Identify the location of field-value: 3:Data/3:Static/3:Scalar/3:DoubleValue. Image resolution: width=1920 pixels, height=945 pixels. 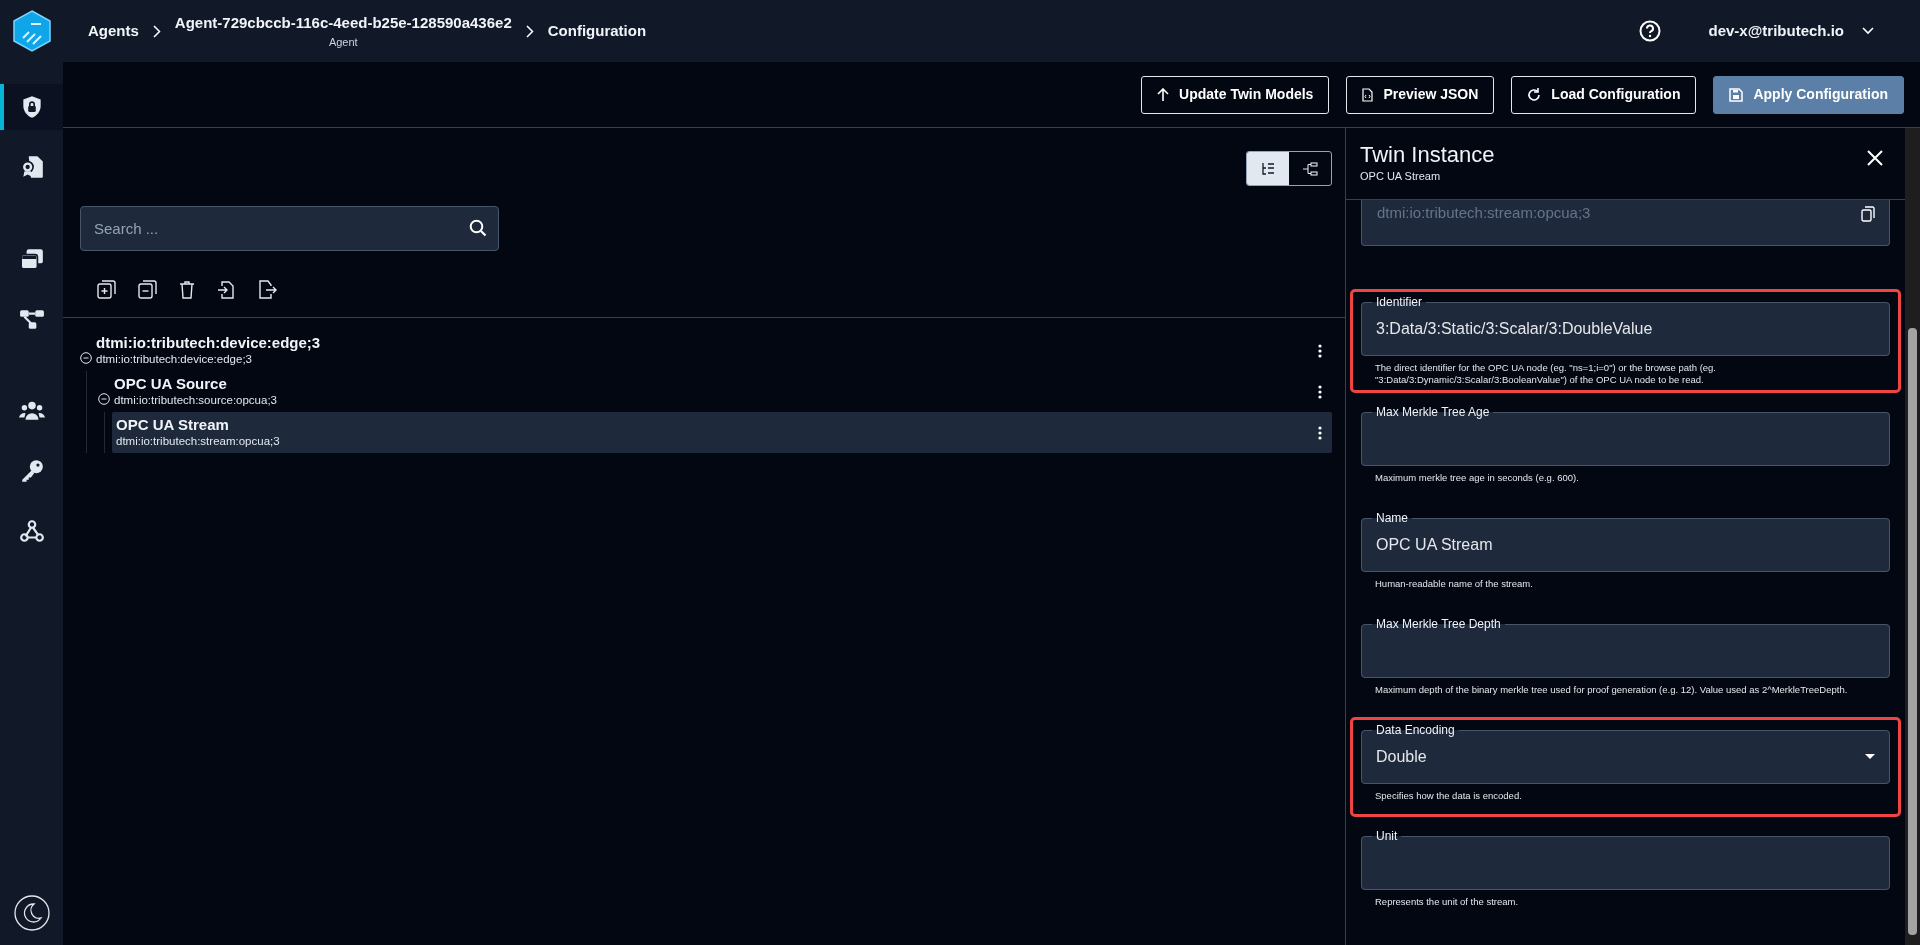
(1514, 328).